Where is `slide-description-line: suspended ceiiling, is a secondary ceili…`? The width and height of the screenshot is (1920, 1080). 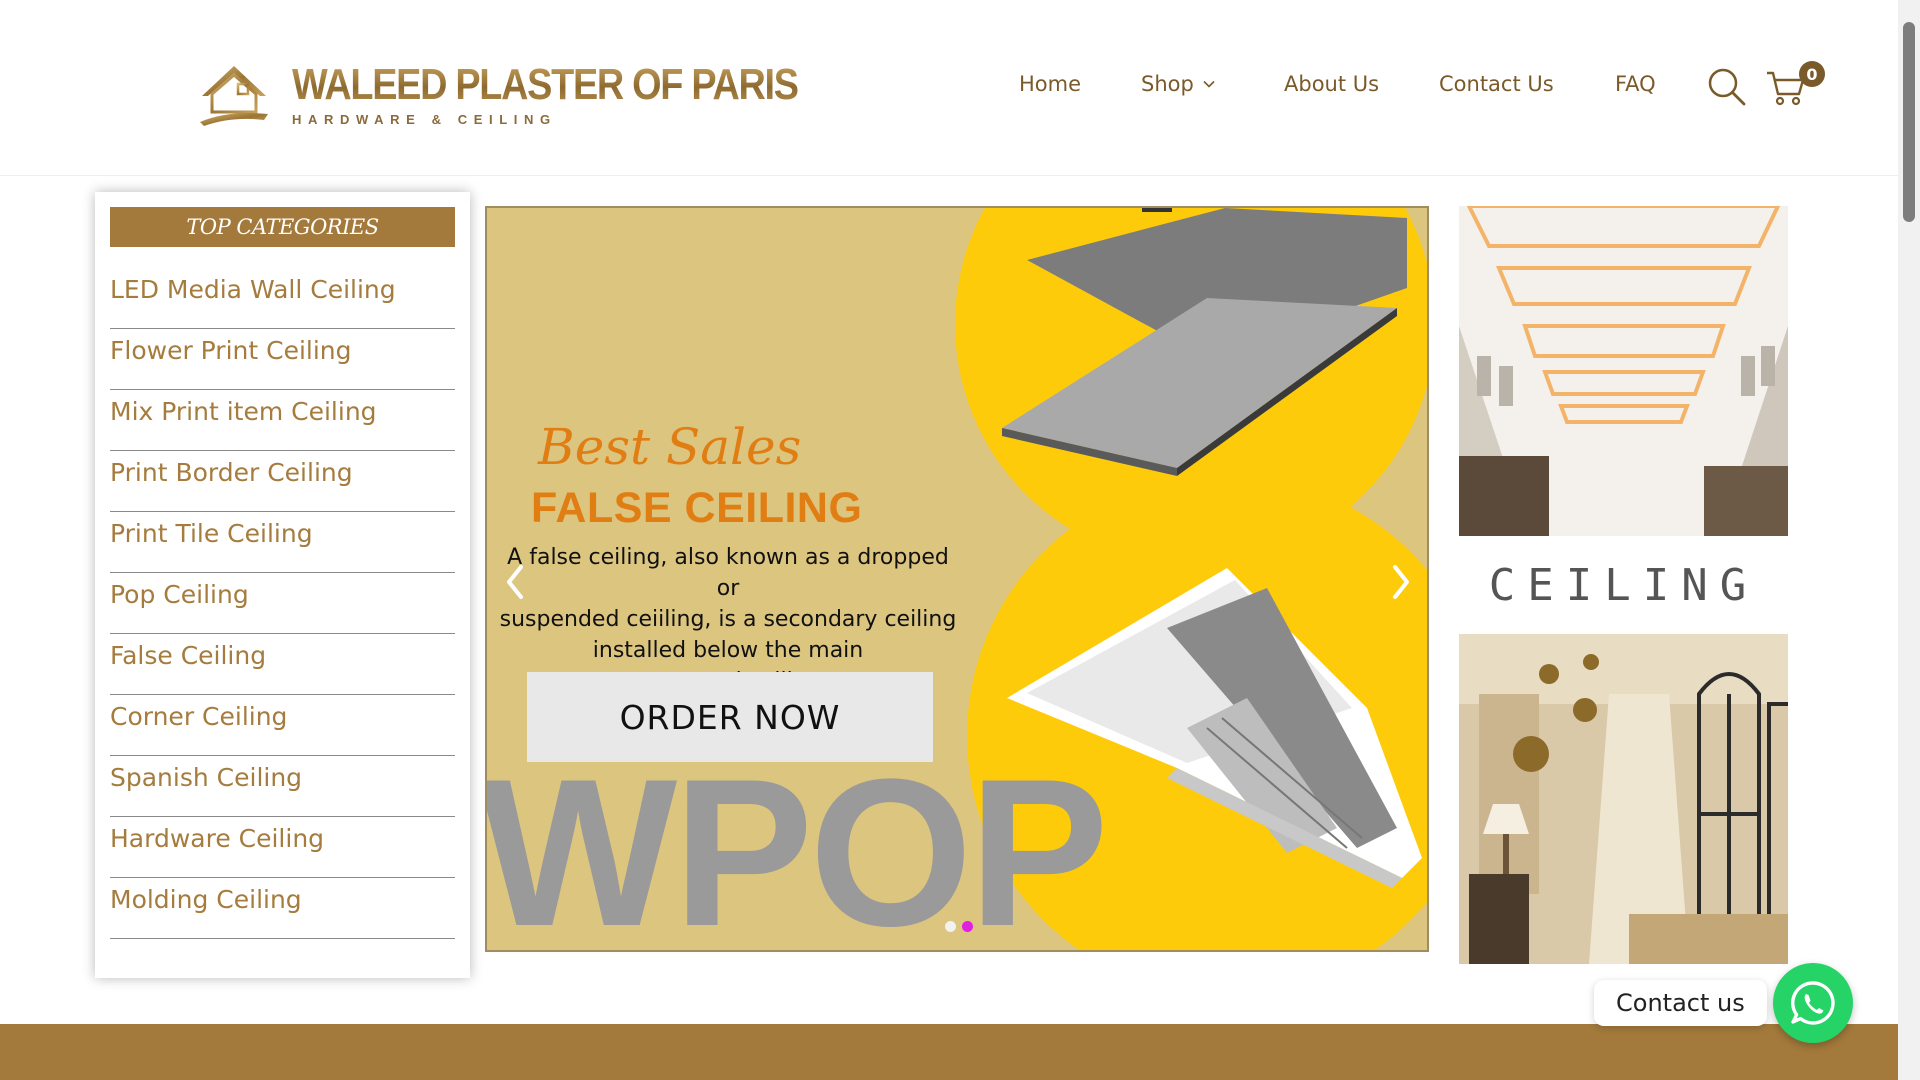 slide-description-line: suspended ceiiling, is a secondary ceili… is located at coordinates (728, 619).